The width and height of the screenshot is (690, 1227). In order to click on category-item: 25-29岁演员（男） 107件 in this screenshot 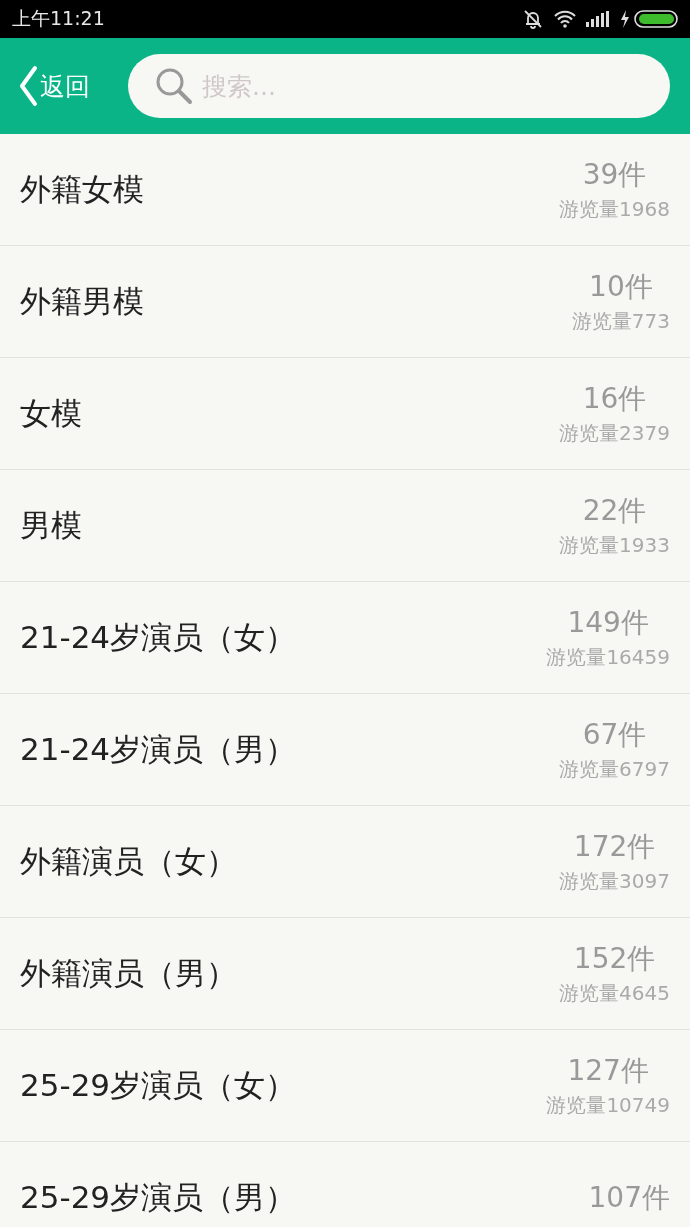, I will do `click(345, 1184)`.